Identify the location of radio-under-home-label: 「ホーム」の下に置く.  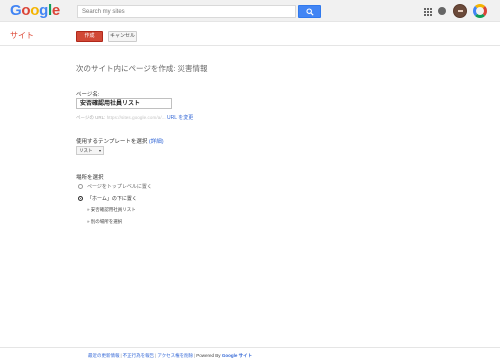
(112, 199).